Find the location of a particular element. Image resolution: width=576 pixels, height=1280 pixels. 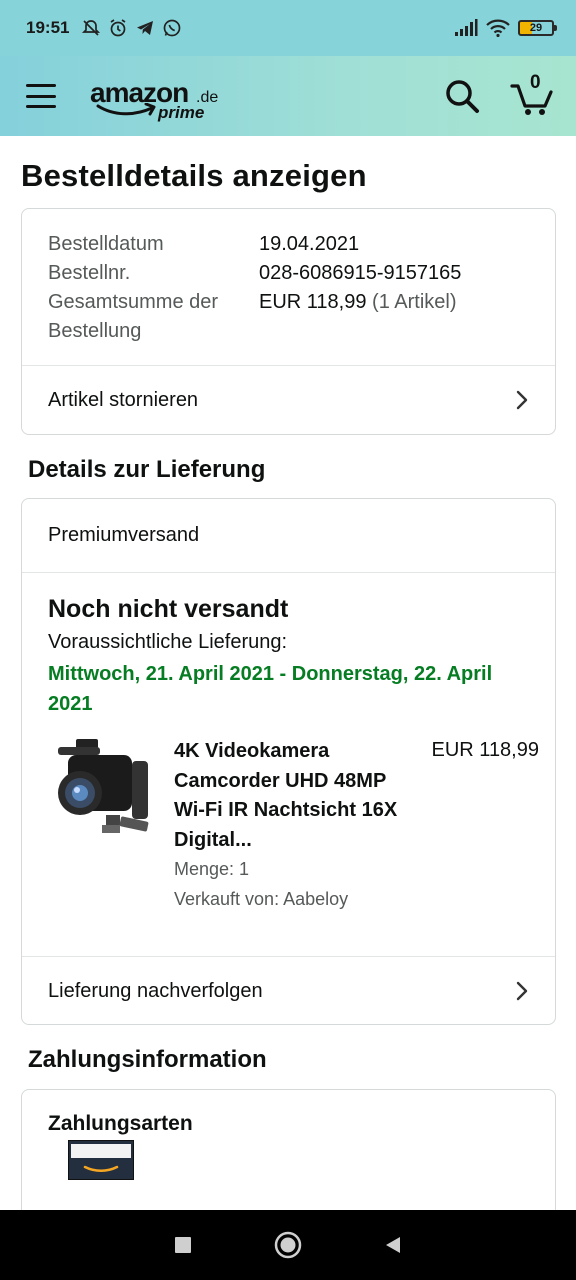

logo-prime: prime is located at coordinates (181, 112).